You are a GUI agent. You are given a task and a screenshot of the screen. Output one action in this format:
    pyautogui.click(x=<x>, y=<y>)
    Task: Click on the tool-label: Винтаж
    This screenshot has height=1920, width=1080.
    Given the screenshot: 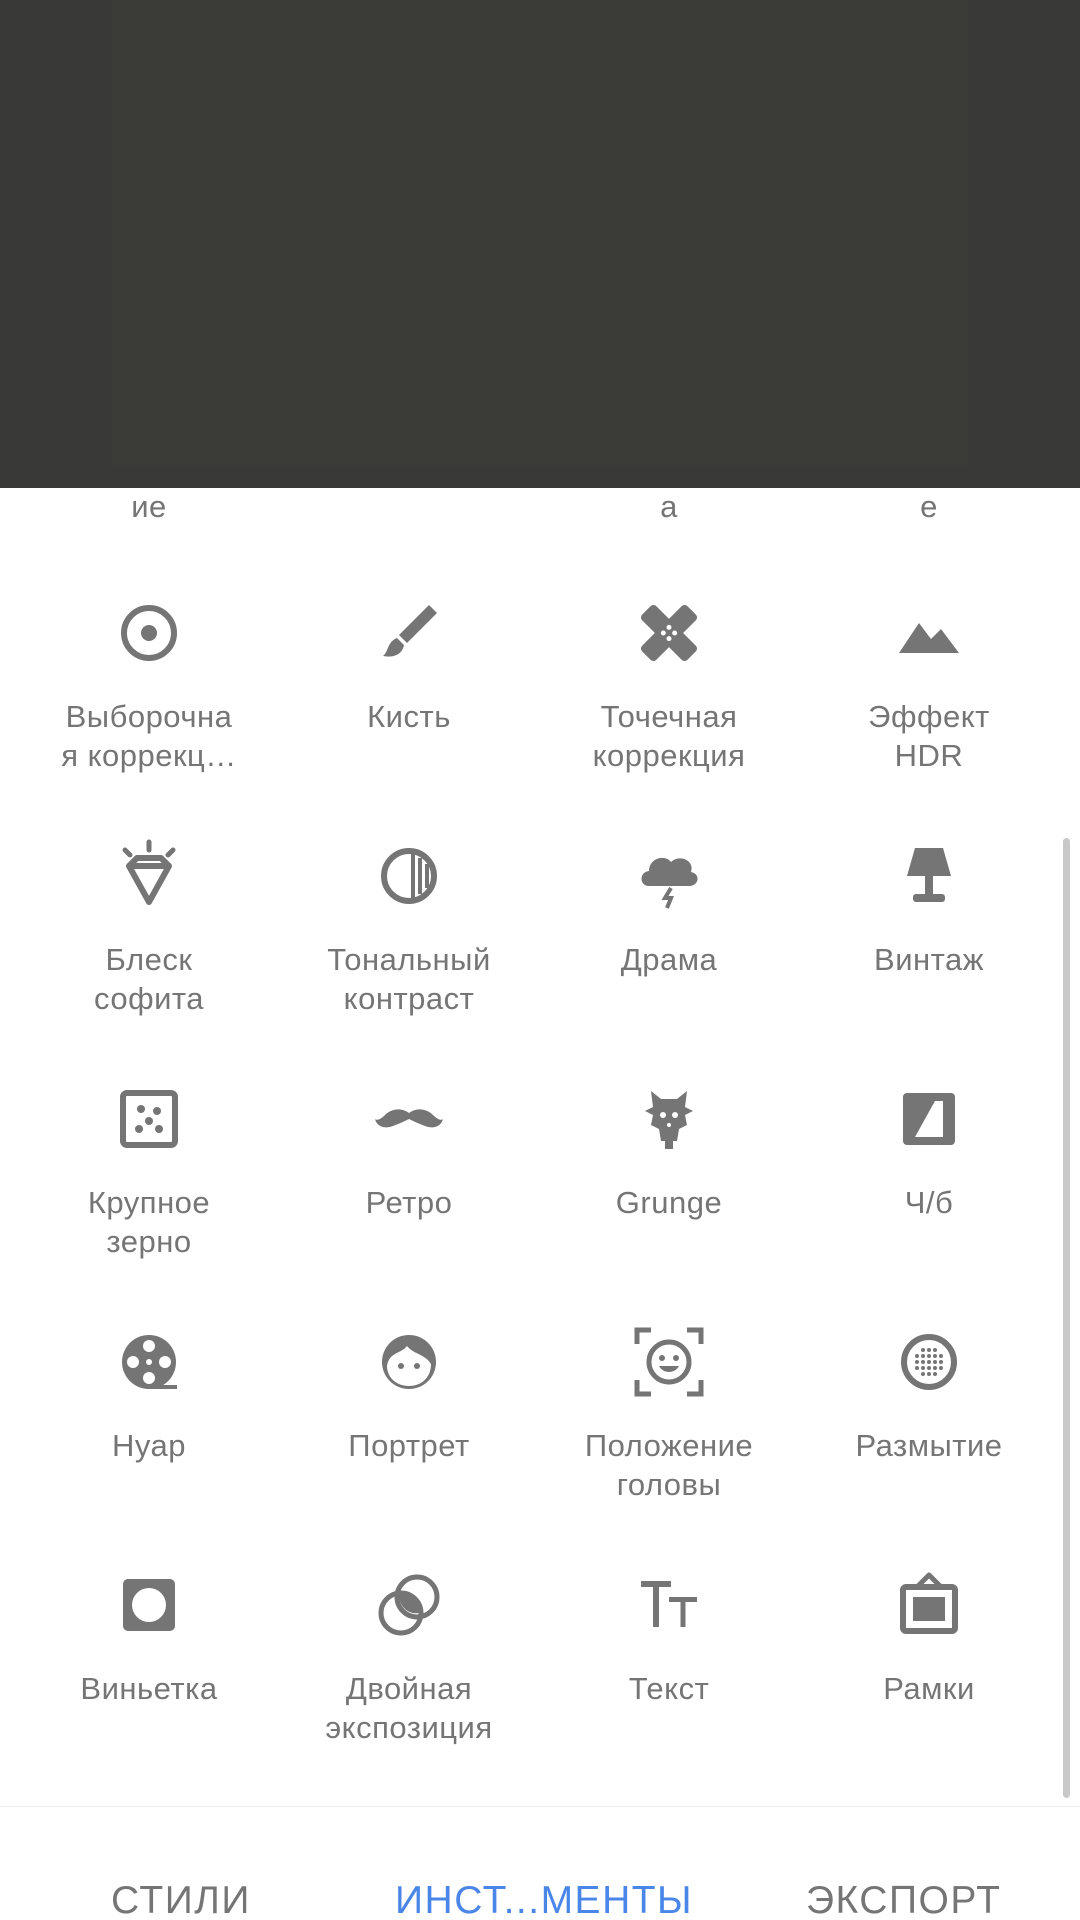 What is the action you would take?
    pyautogui.click(x=929, y=959)
    